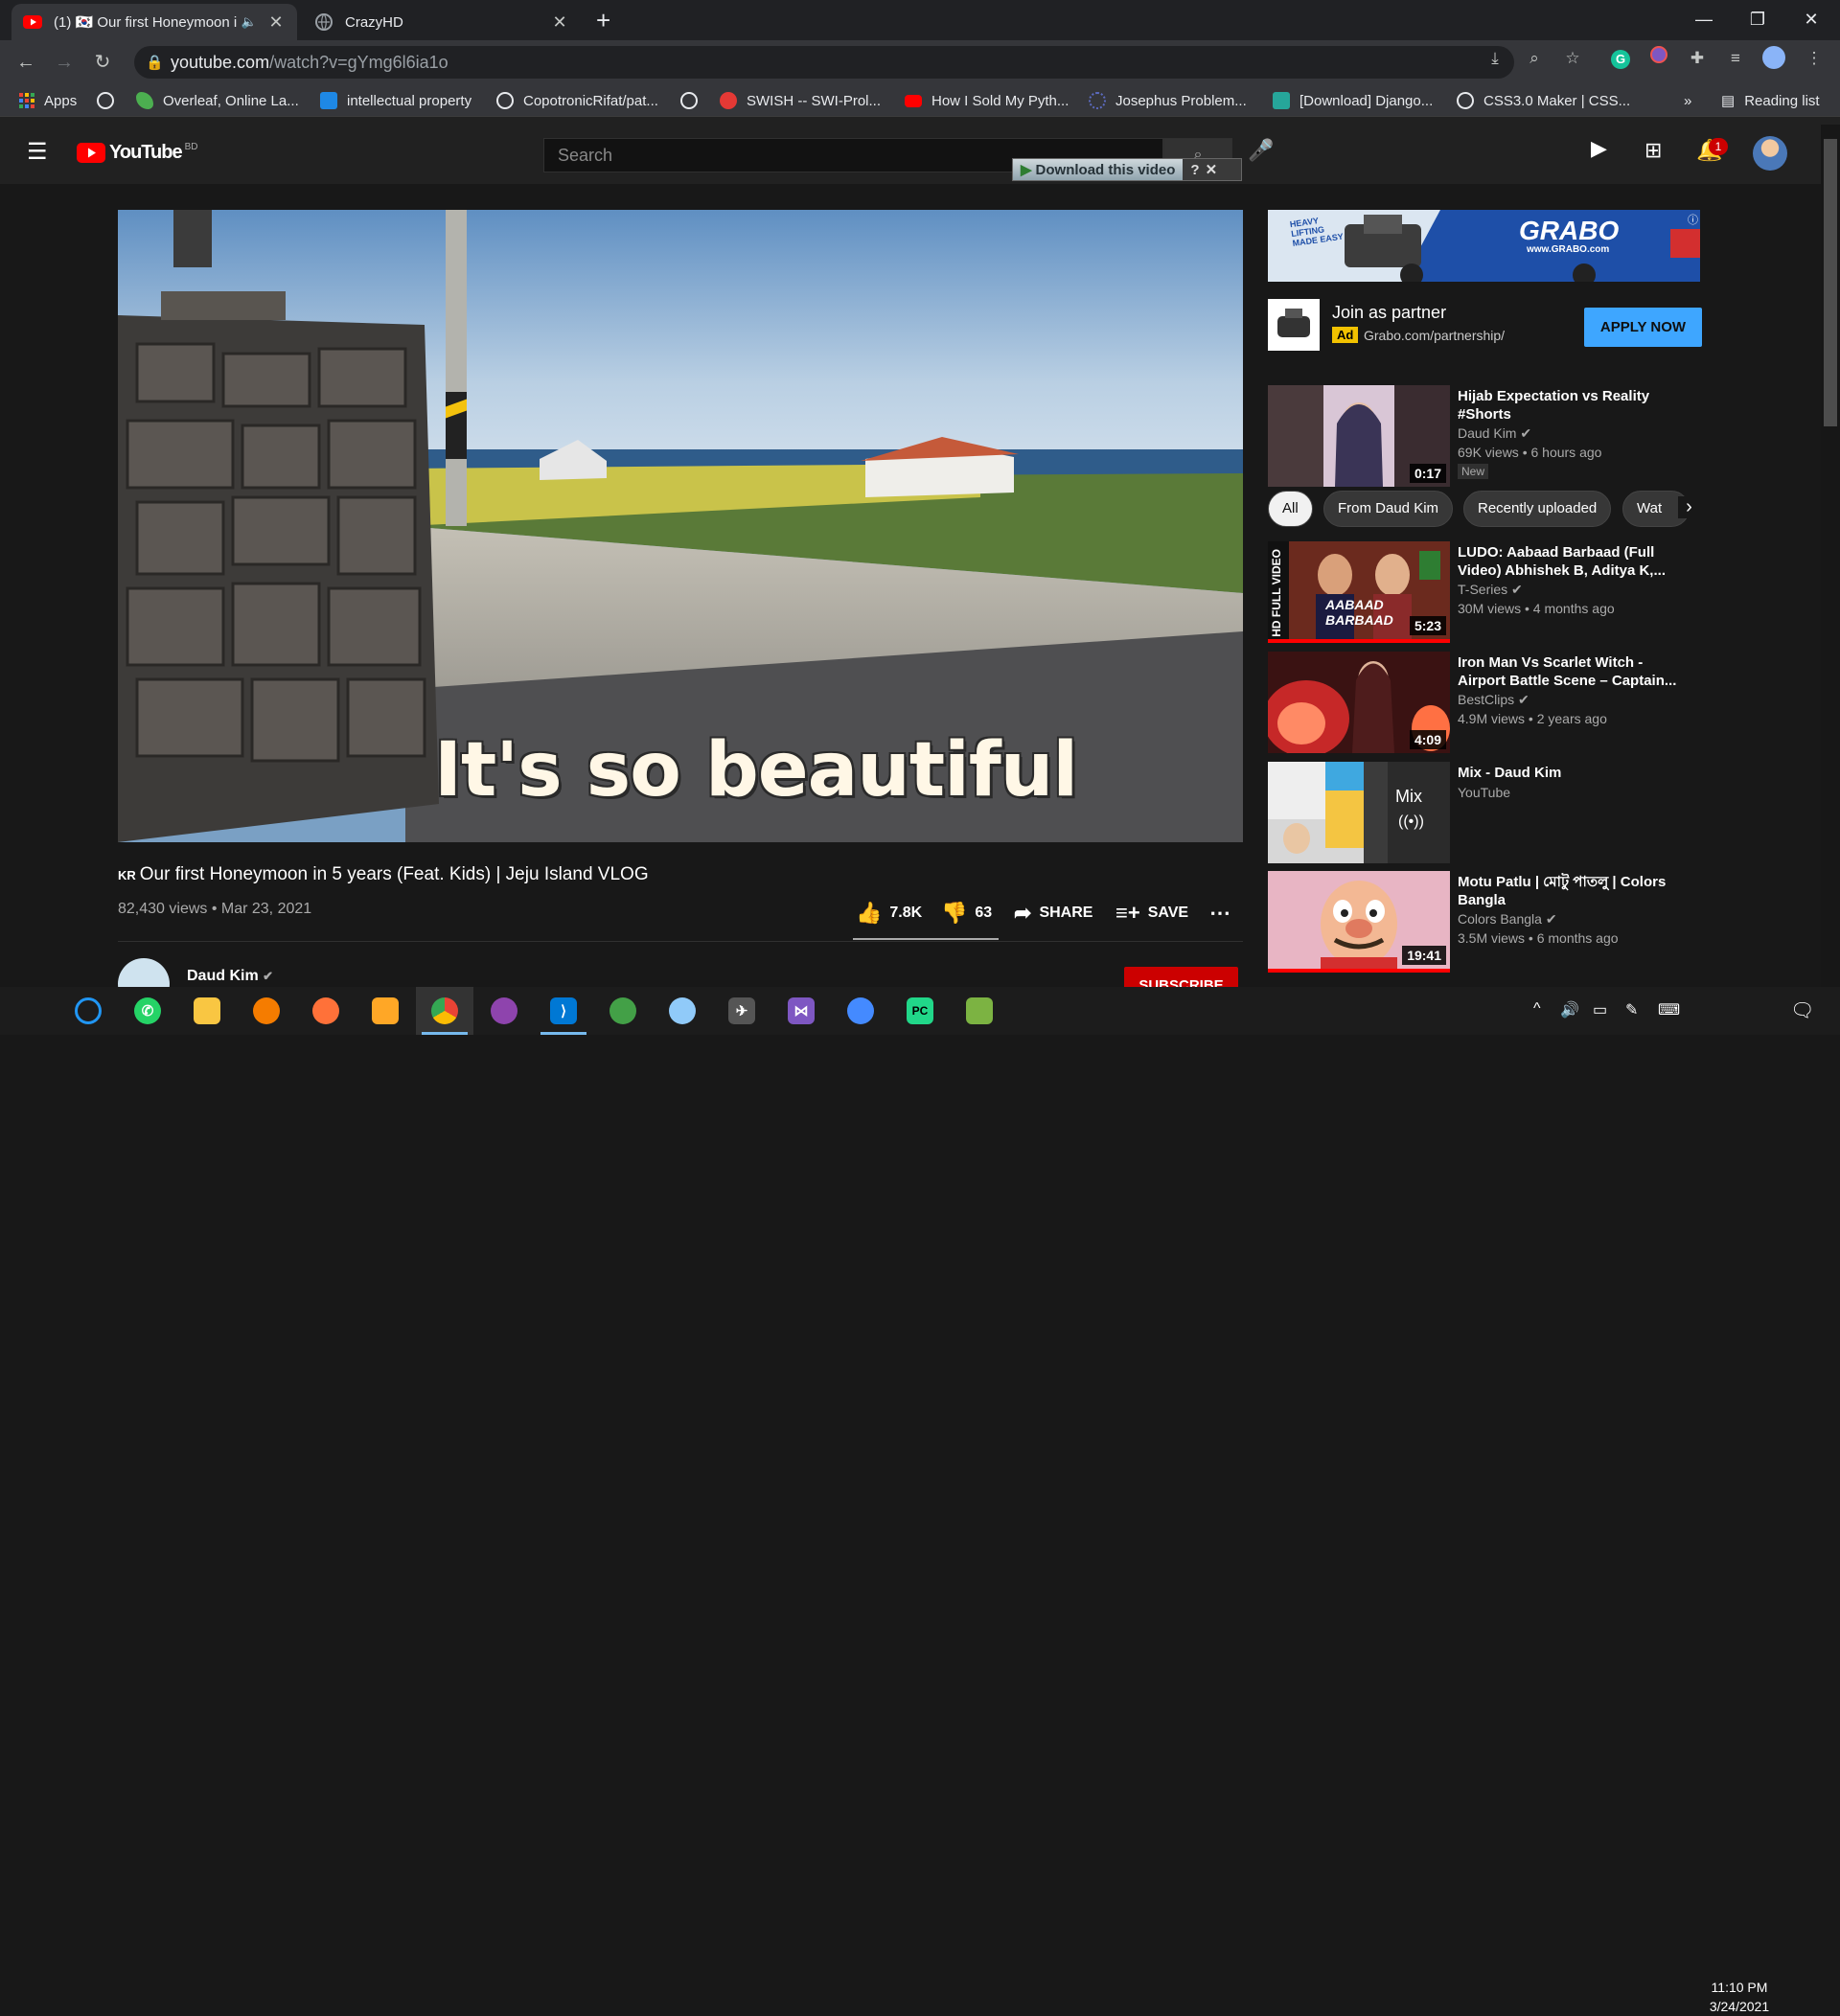 The height and width of the screenshot is (2016, 1840). What do you see at coordinates (1631, 1009) in the screenshot?
I see `pen-icon: ✎` at bounding box center [1631, 1009].